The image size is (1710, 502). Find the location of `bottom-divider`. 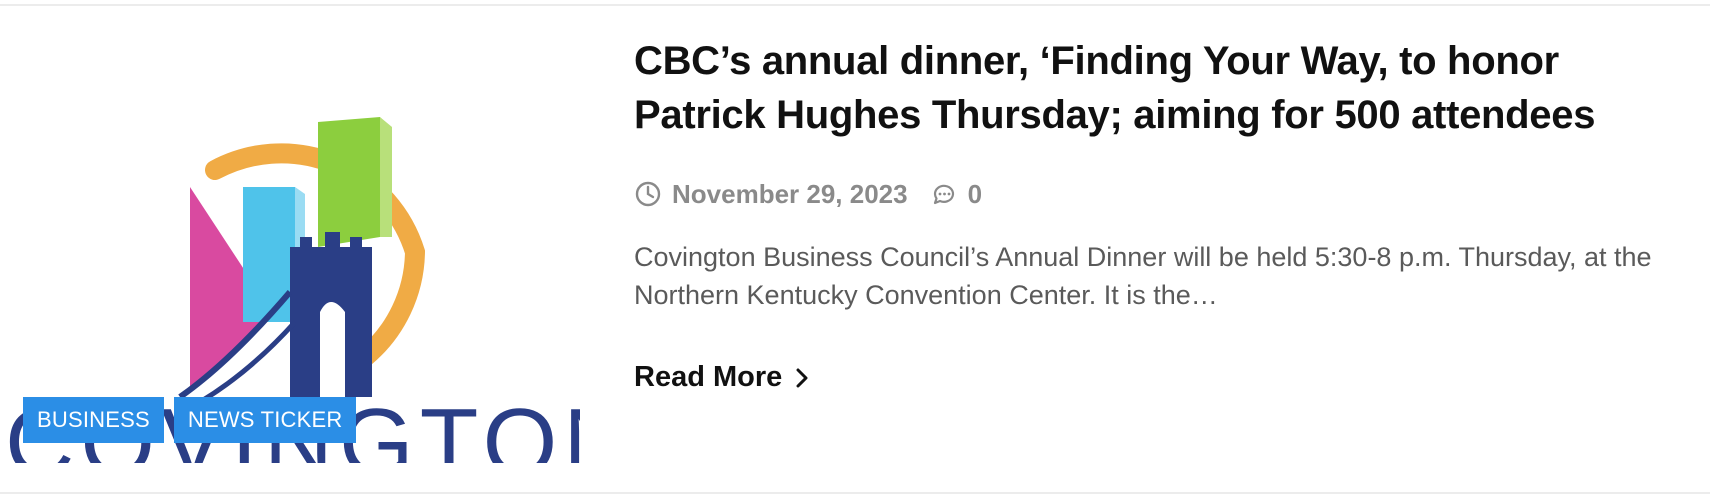

bottom-divider is located at coordinates (855, 493).